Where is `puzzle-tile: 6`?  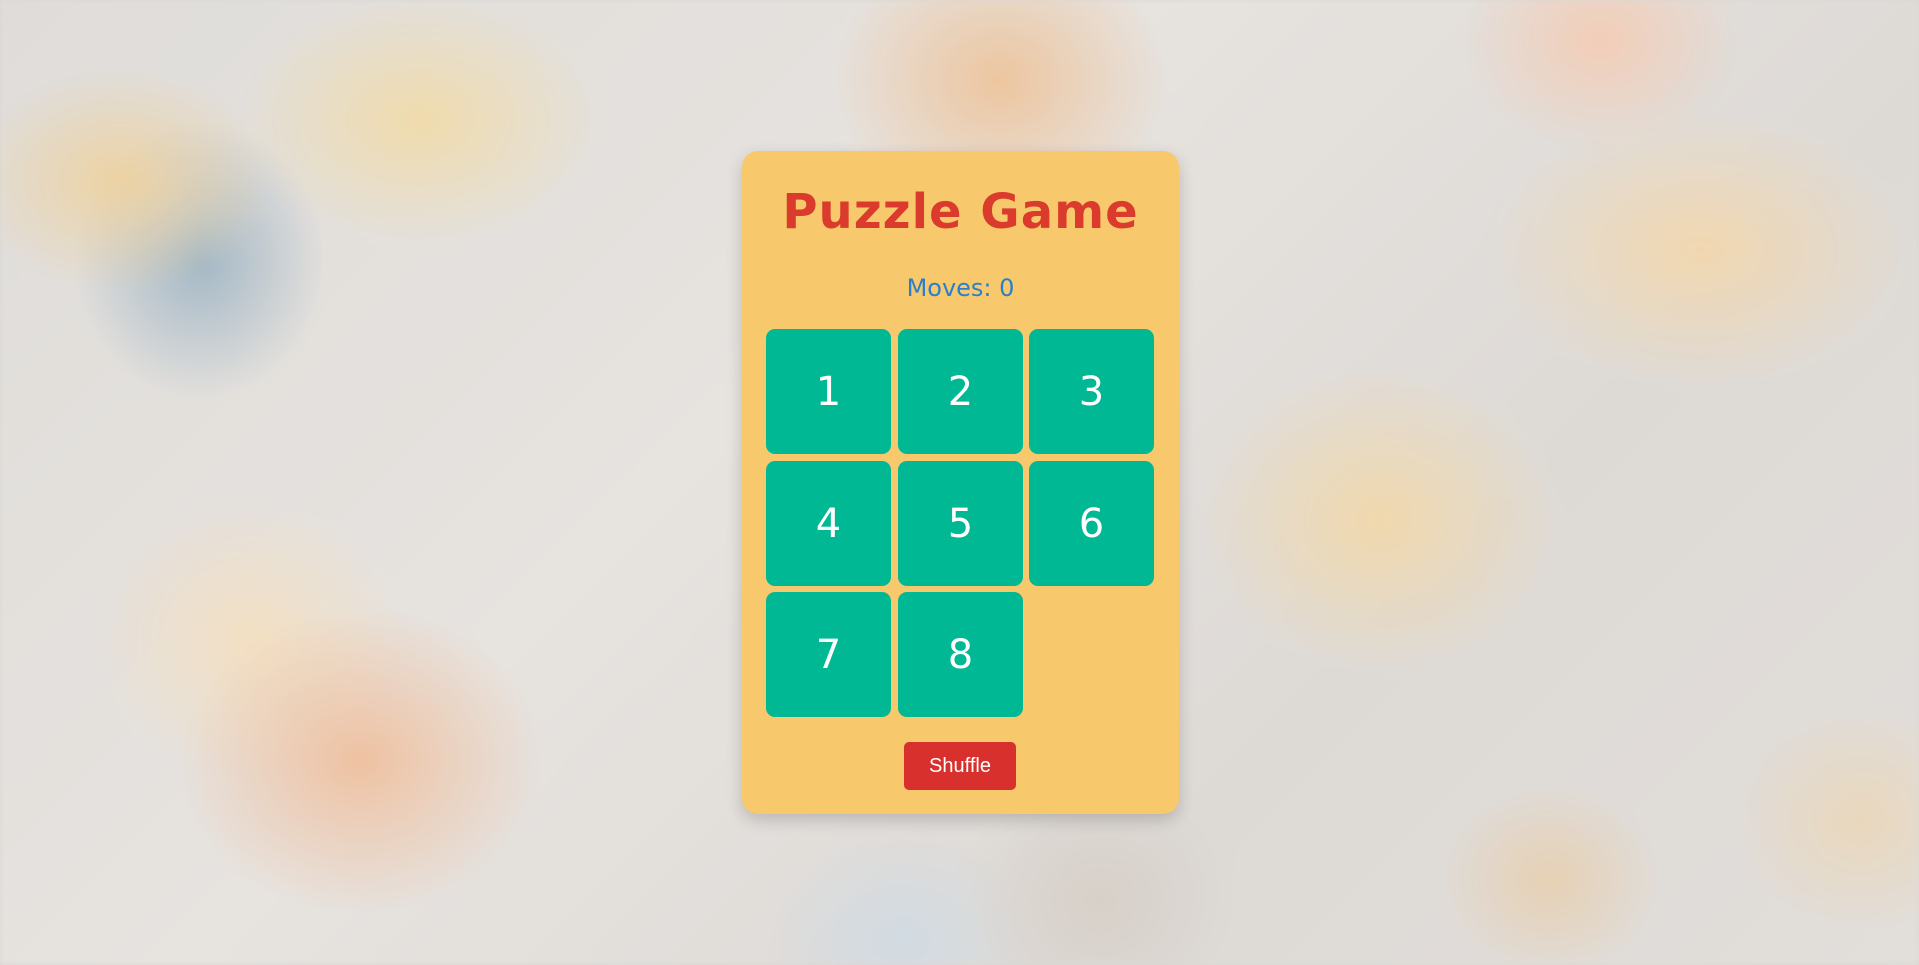
puzzle-tile: 6 is located at coordinates (1091, 523).